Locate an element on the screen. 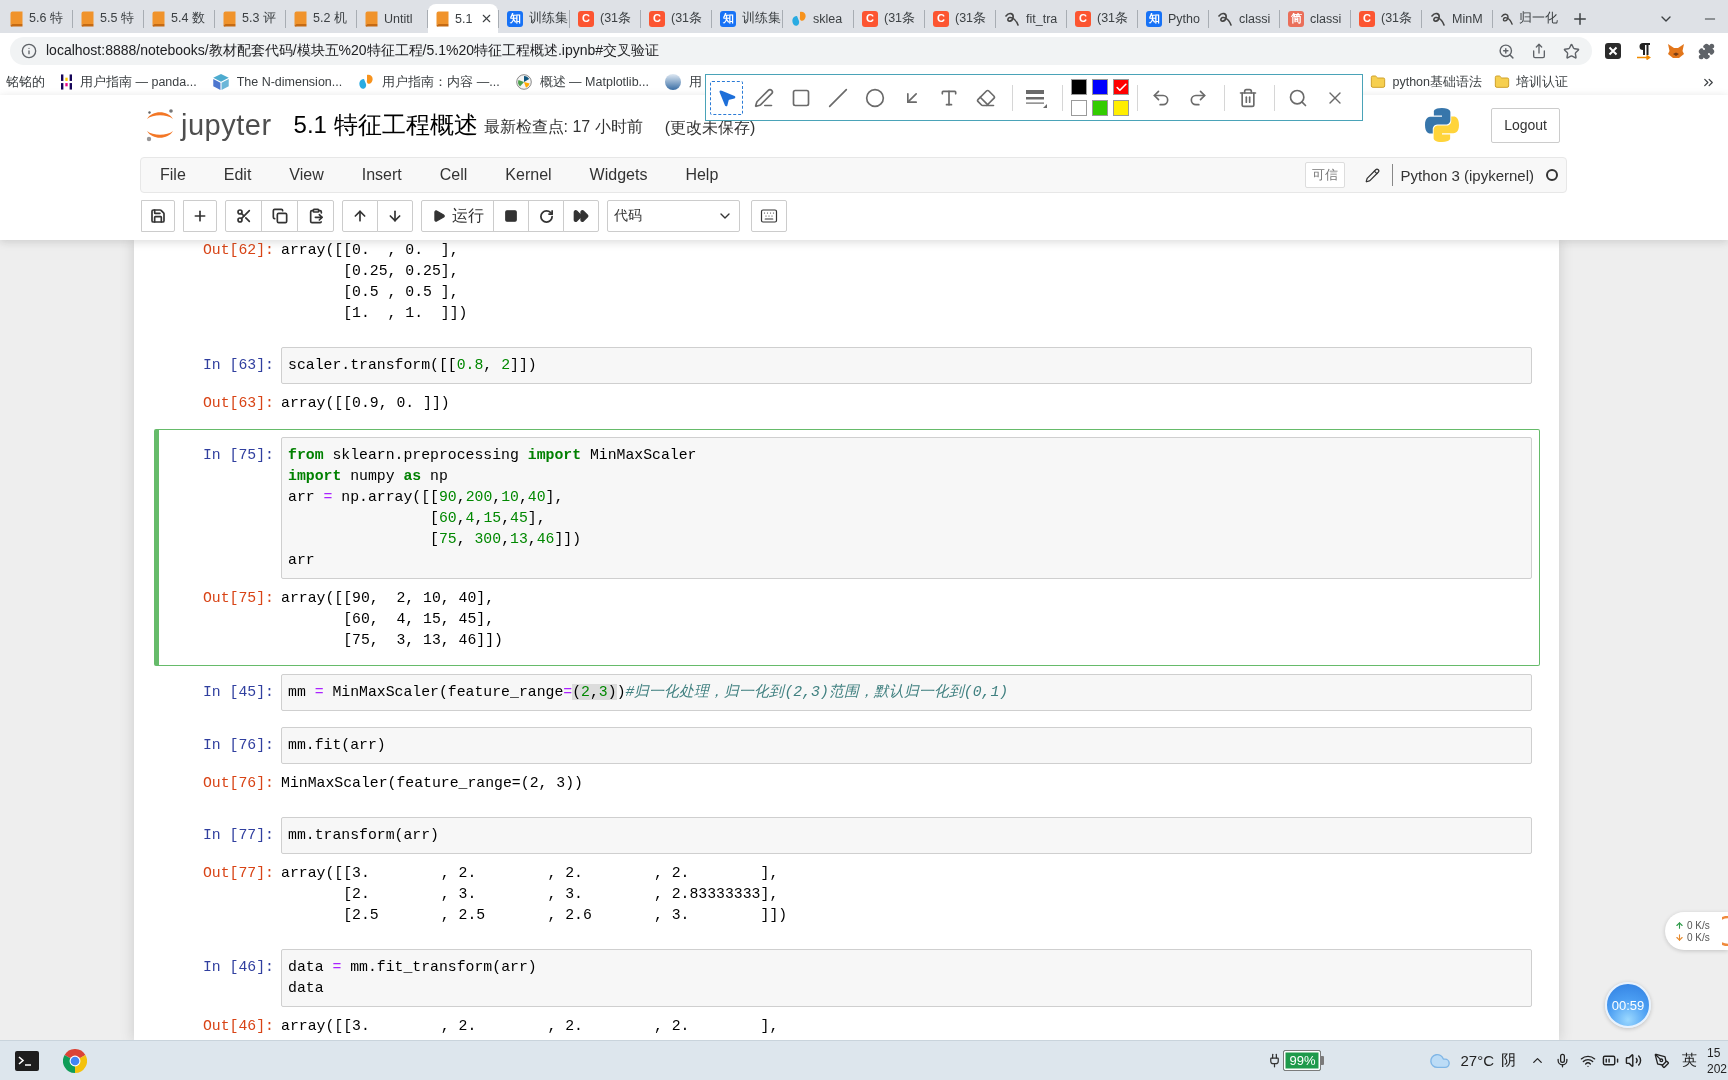  search-icon is located at coordinates (1297, 97).